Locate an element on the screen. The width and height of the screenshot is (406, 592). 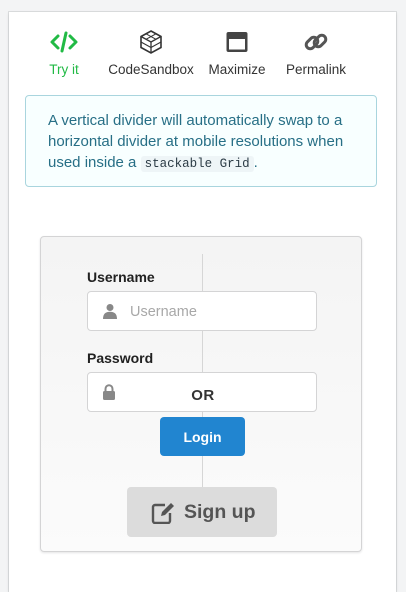
maximize-label: Maximize is located at coordinates (237, 69).